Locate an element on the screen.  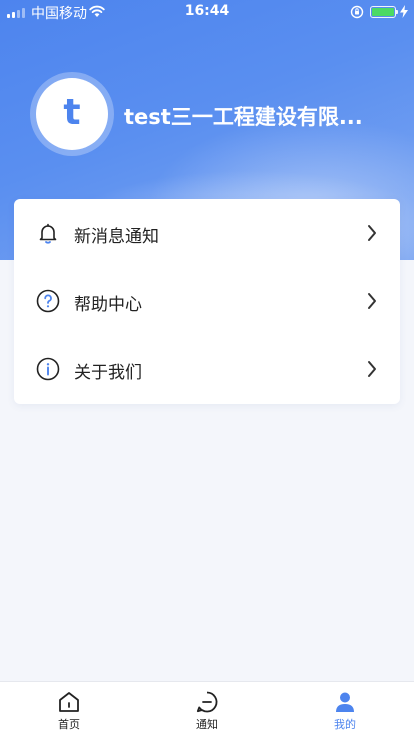
rotation-lock-icon is located at coordinates (357, 12).